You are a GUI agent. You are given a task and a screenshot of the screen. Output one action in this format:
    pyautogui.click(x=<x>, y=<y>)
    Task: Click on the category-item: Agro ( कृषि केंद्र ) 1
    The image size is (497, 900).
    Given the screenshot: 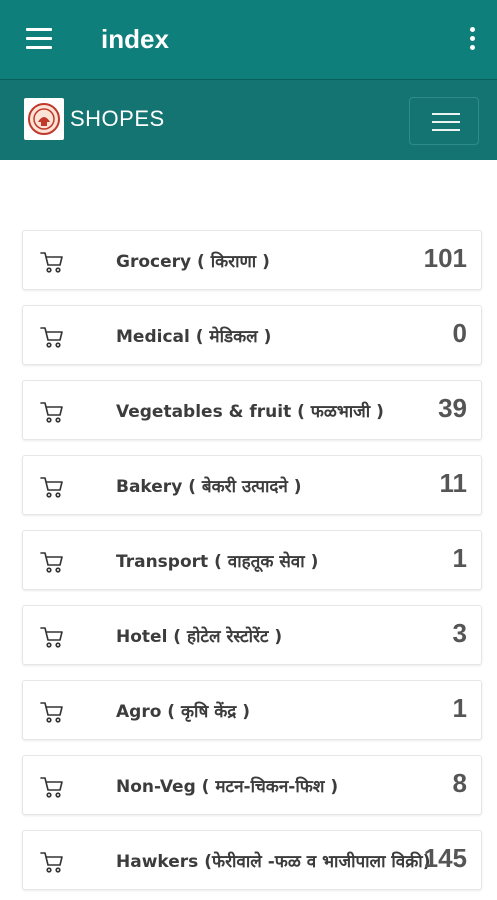 What is the action you would take?
    pyautogui.click(x=252, y=710)
    